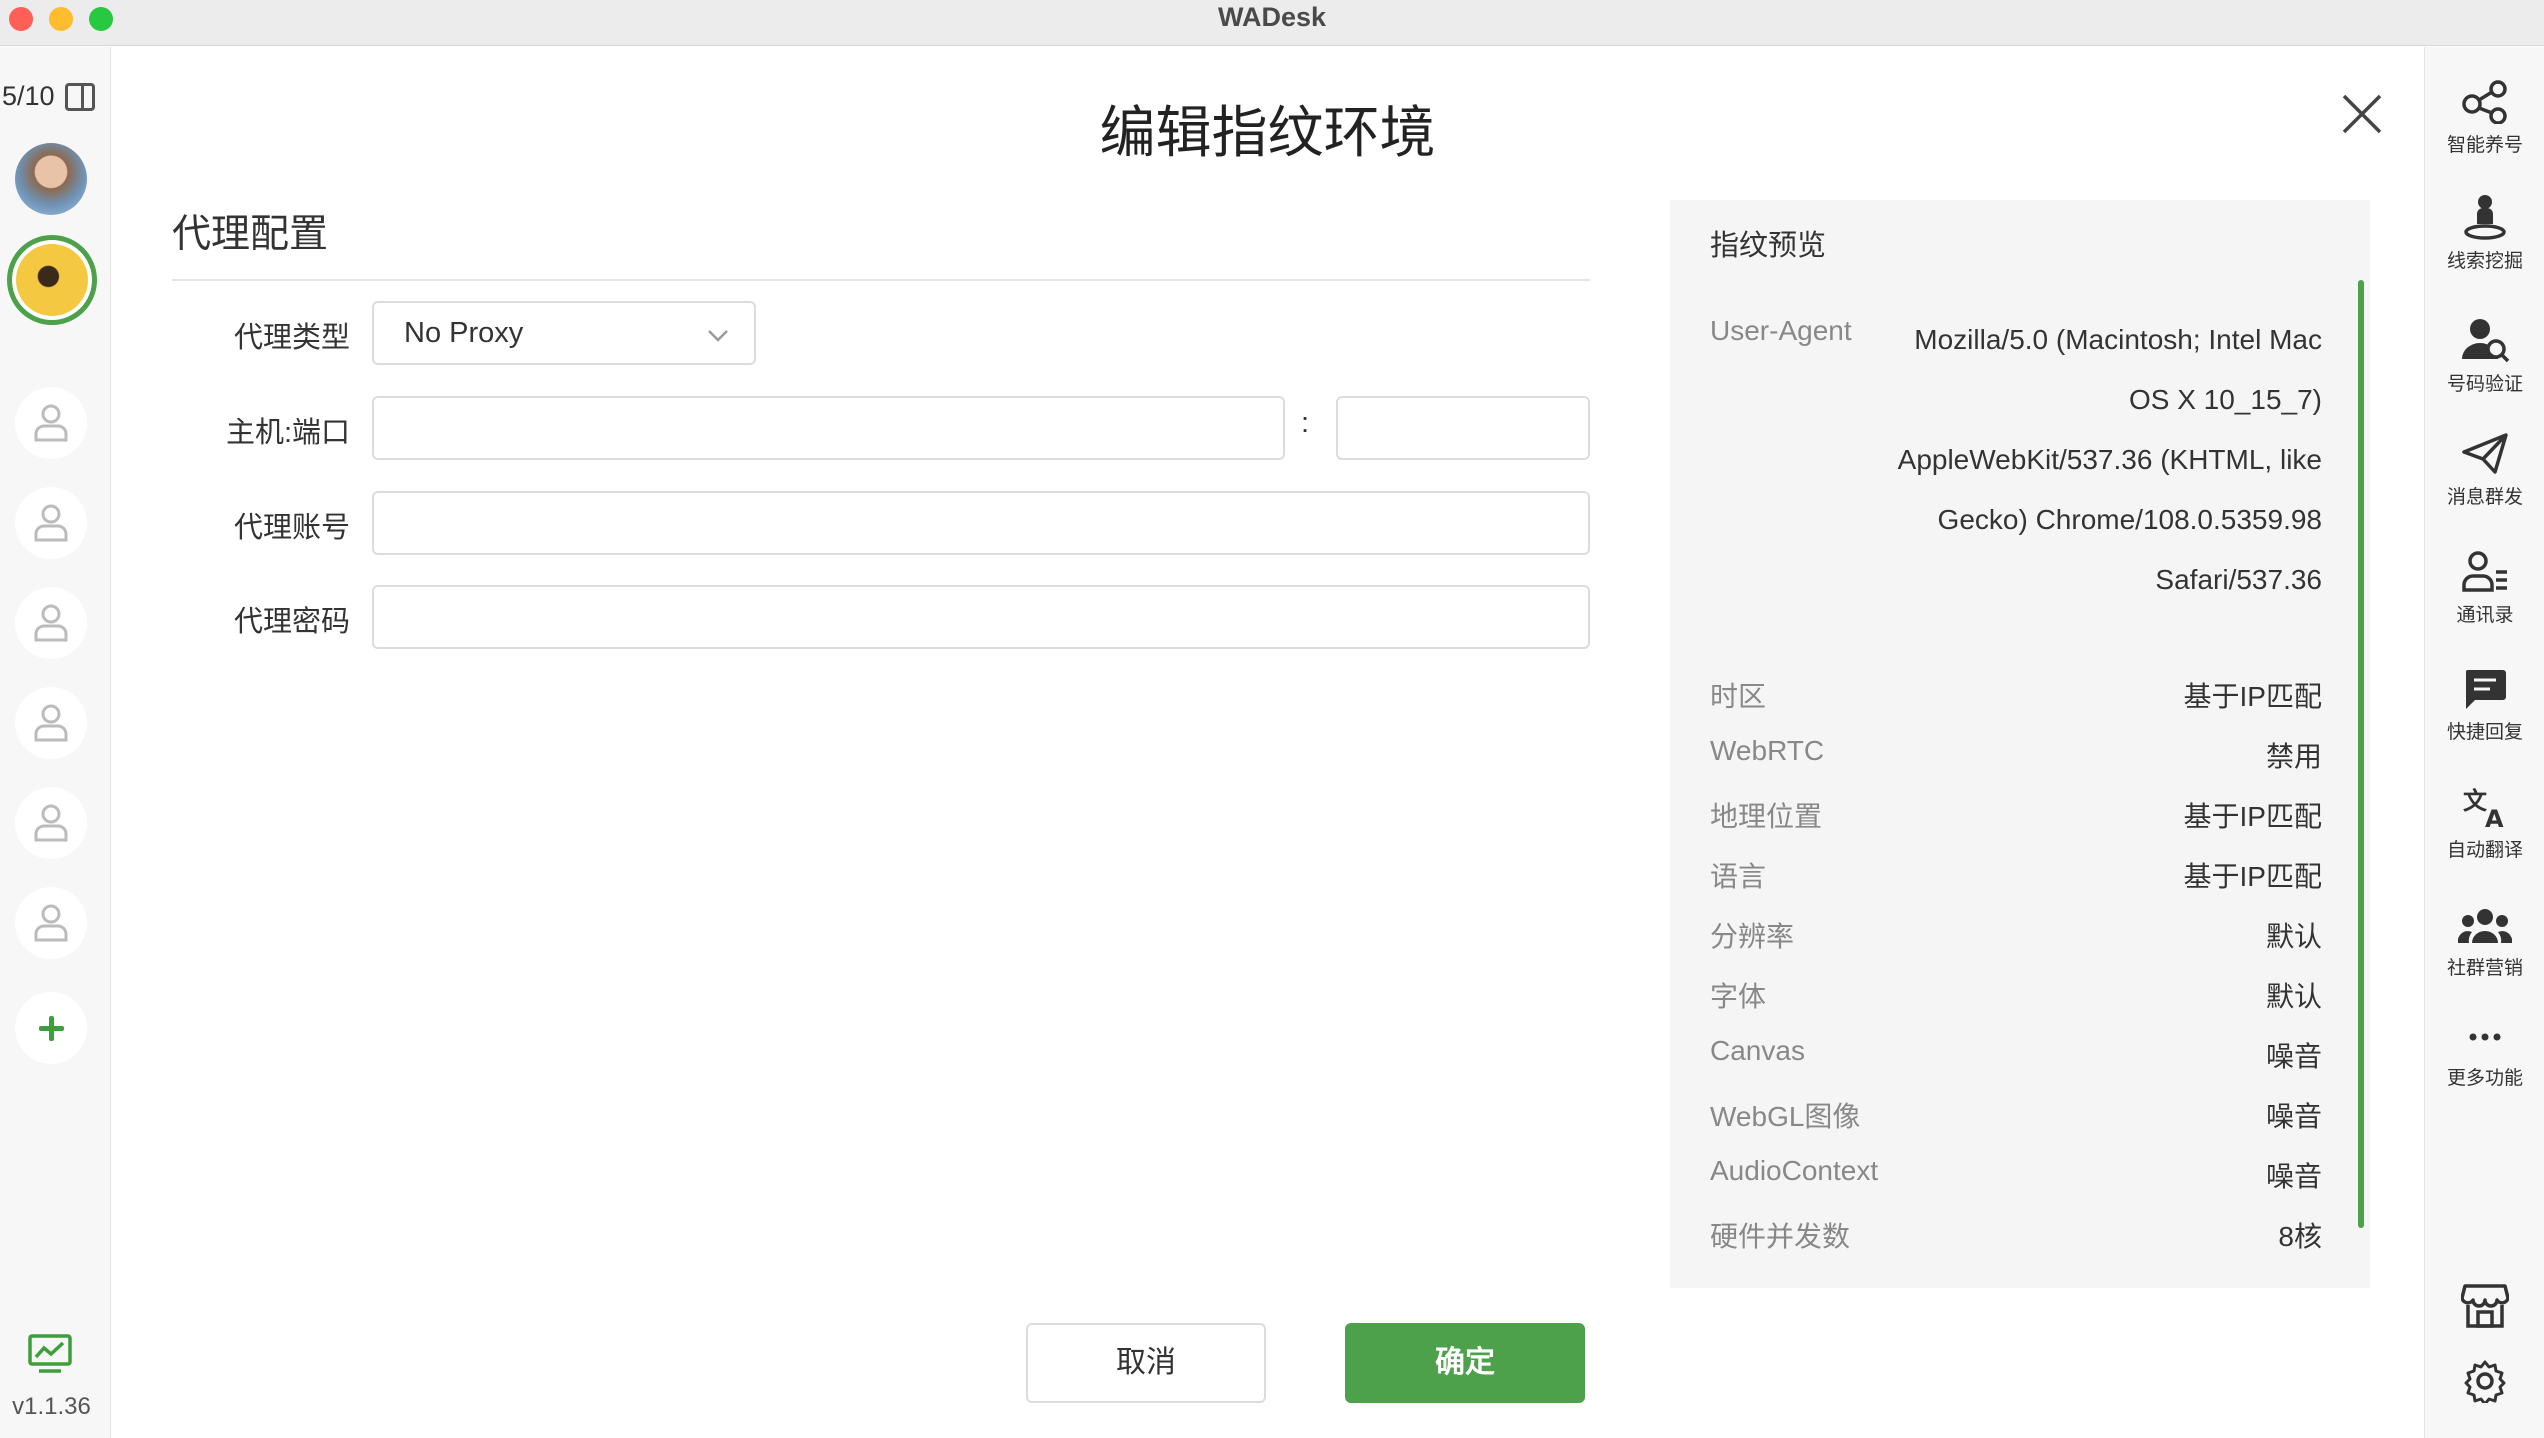 This screenshot has width=2544, height=1438. I want to click on store-icon, so click(2485, 1306).